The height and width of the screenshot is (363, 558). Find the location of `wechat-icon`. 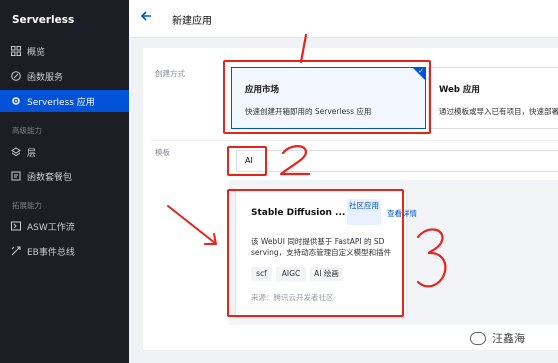

wechat-icon is located at coordinates (478, 338).